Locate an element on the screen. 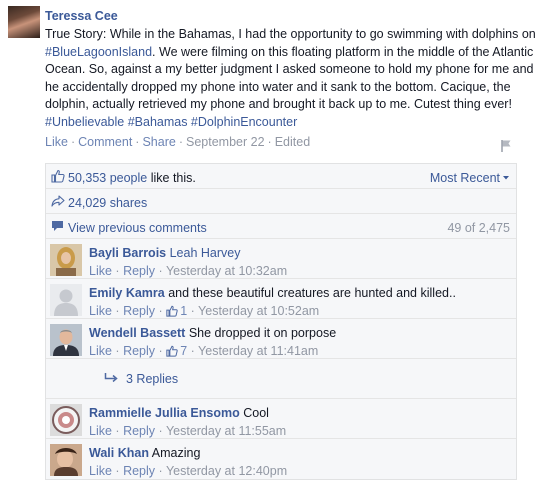 This screenshot has width=551, height=497. author-avatar is located at coordinates (24, 22).